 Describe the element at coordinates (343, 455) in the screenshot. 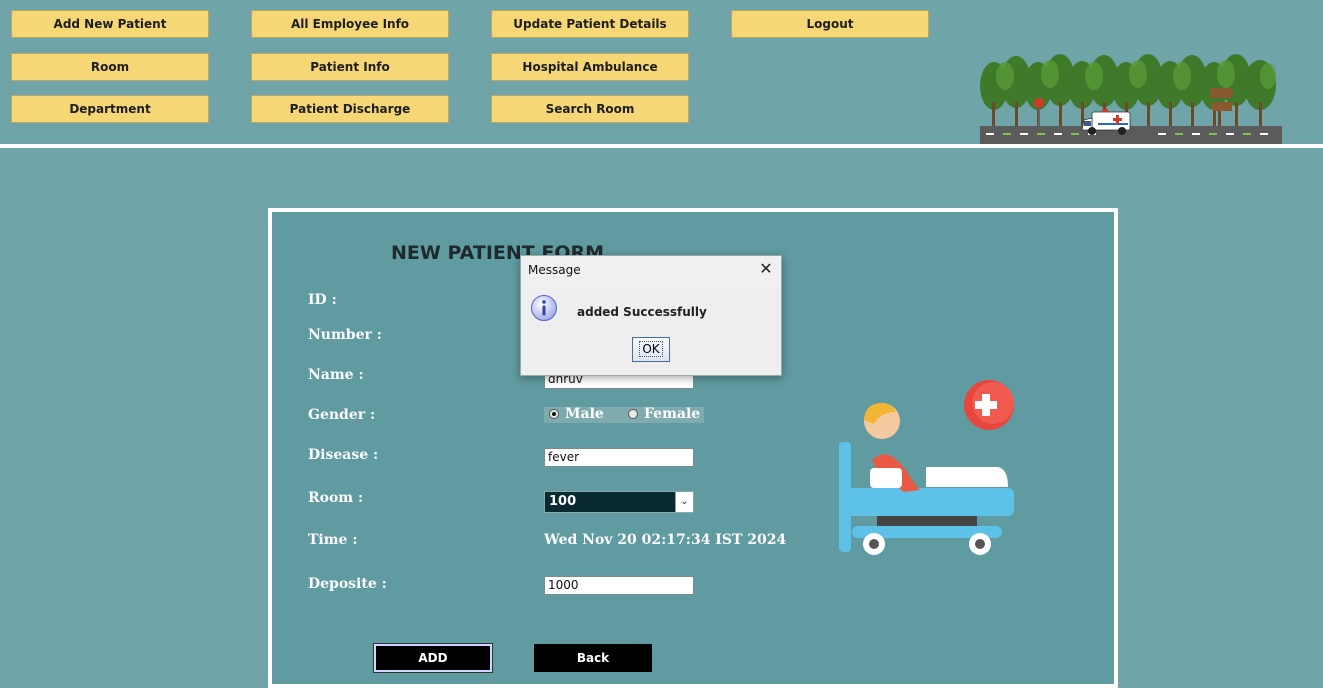

I see `disease-label: Disease :` at that location.